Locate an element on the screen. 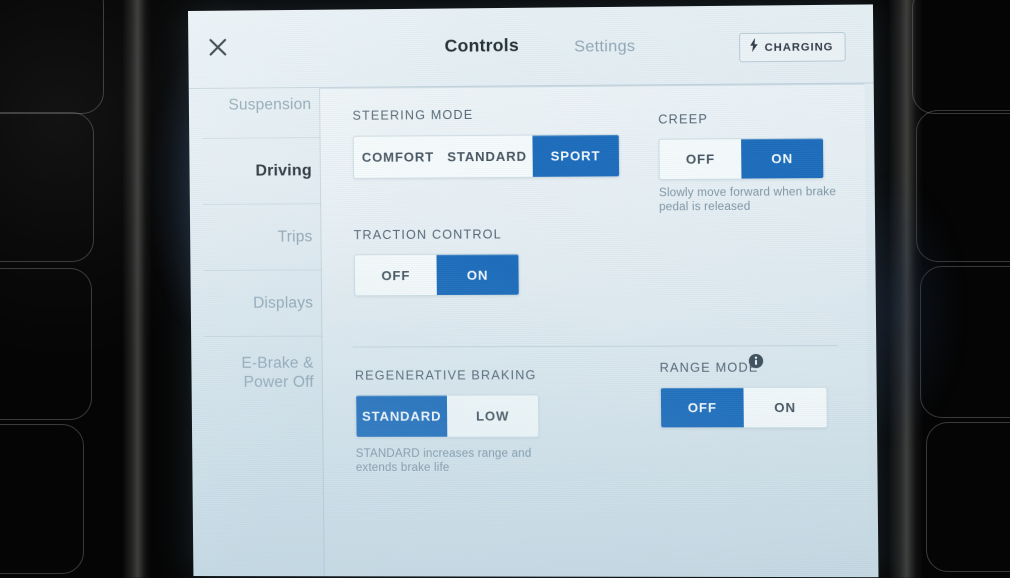 This screenshot has height=578, width=1010. creep-toggle: OFF ON is located at coordinates (741, 159).